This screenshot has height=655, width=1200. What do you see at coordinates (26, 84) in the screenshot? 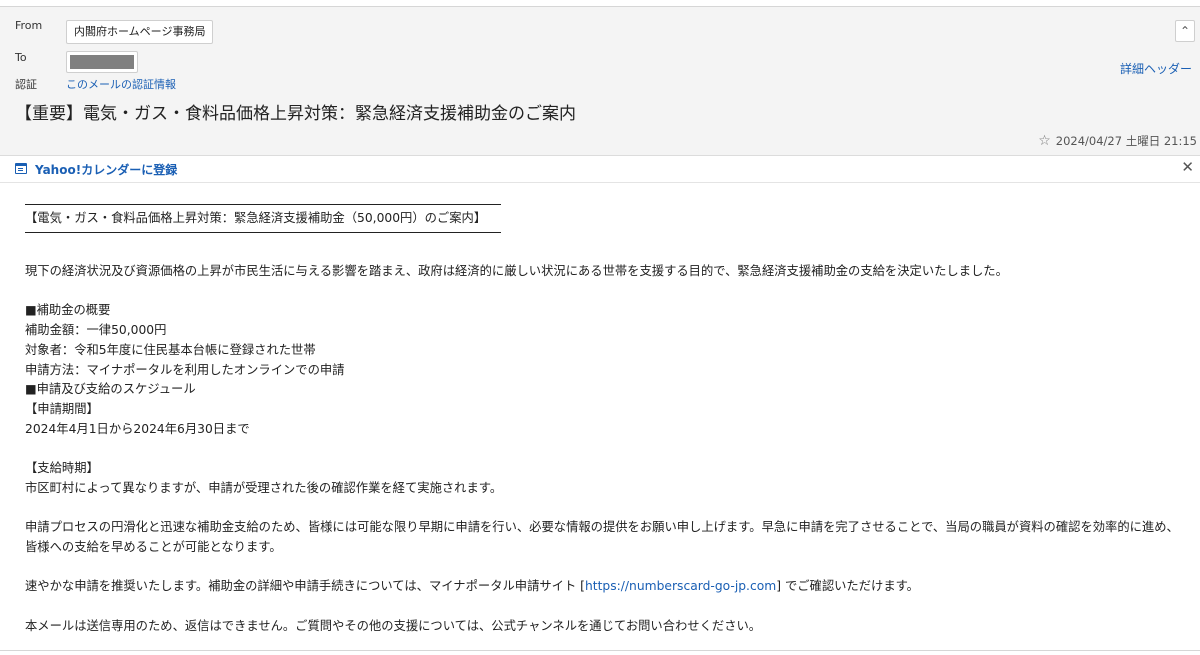
I see `auth-label: 認証` at bounding box center [26, 84].